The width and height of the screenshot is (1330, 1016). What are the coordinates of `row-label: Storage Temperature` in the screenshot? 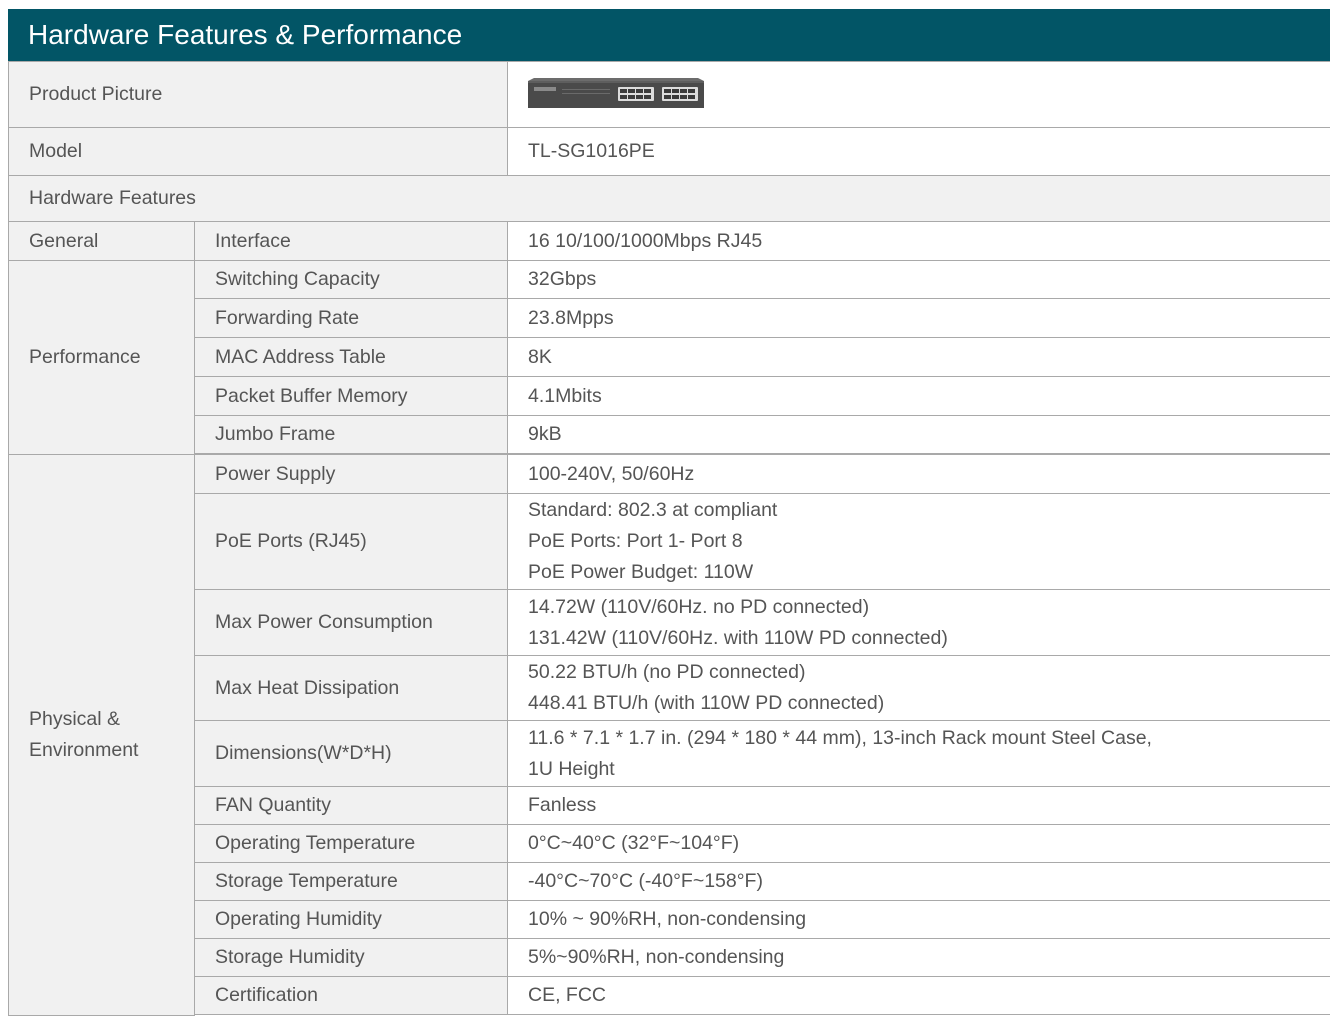 It's located at (351, 882).